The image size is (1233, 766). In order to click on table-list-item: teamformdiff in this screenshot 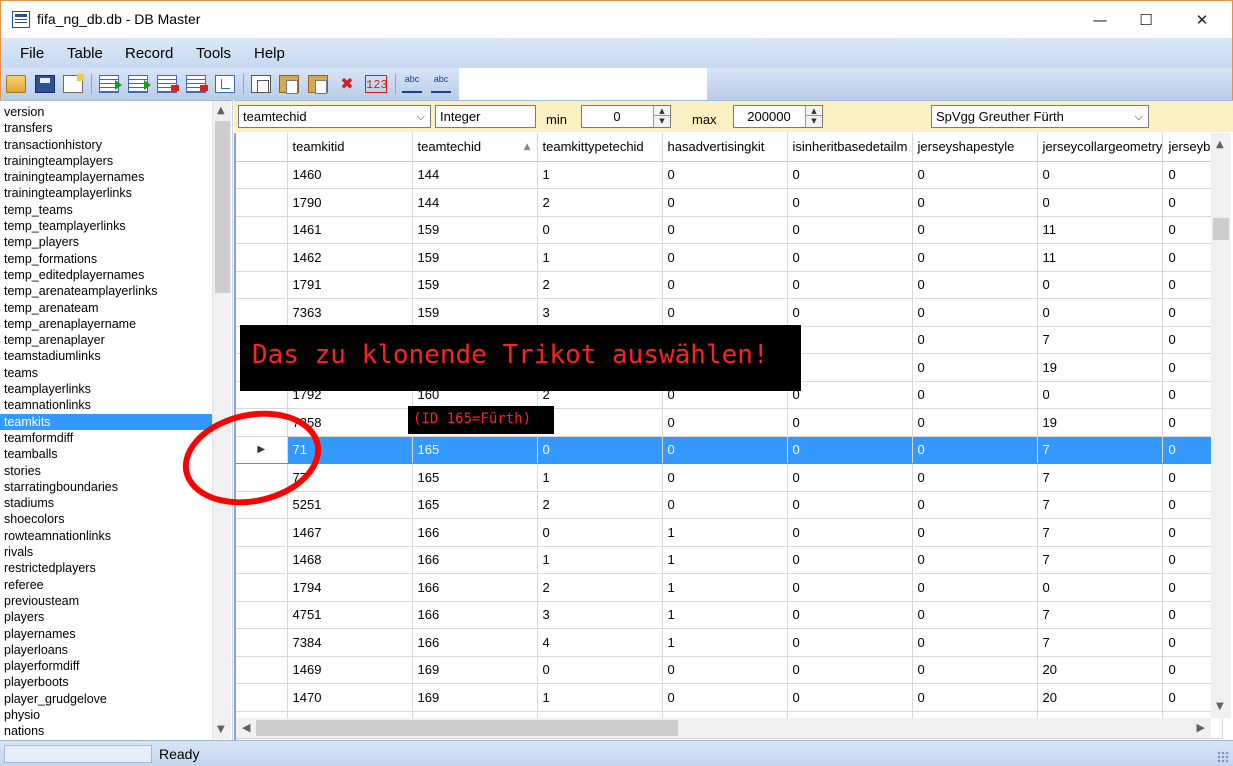, I will do `click(106, 438)`.